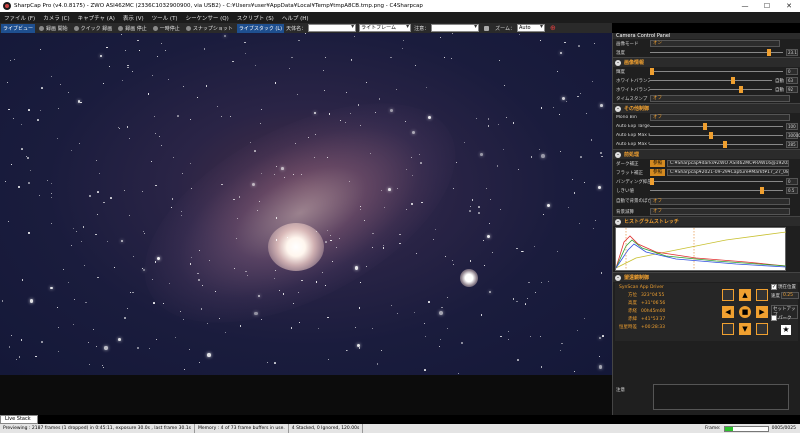 The width and height of the screenshot is (800, 433). Describe the element at coordinates (700, 249) in the screenshot. I see `histogram-plot` at that location.